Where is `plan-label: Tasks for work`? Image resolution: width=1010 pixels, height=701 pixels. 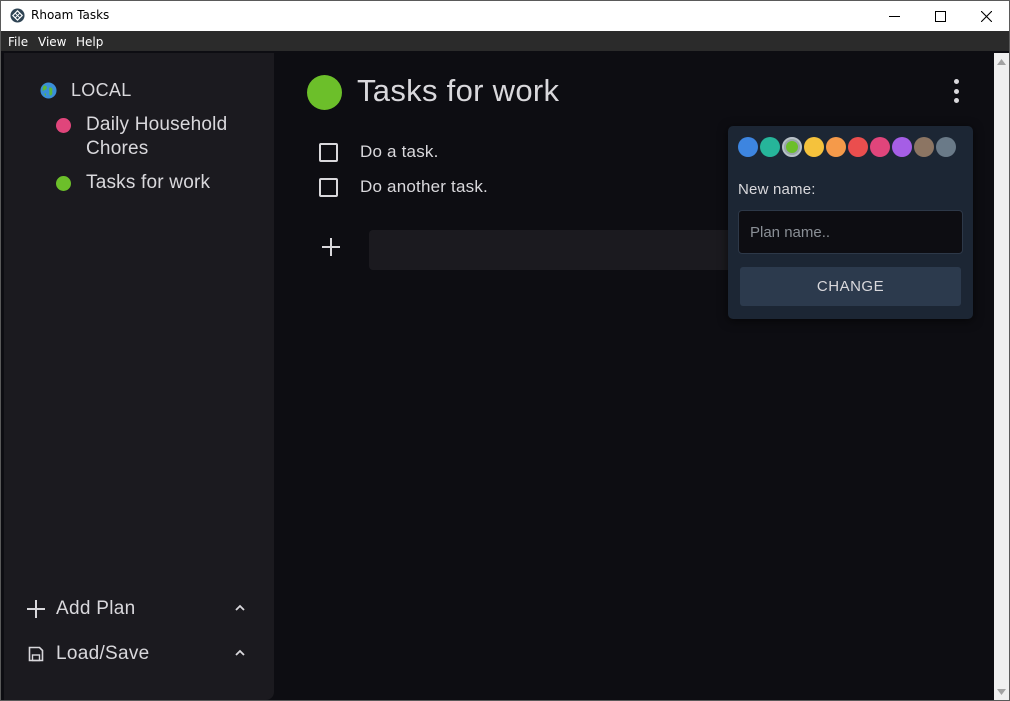
plan-label: Tasks for work is located at coordinates (148, 182).